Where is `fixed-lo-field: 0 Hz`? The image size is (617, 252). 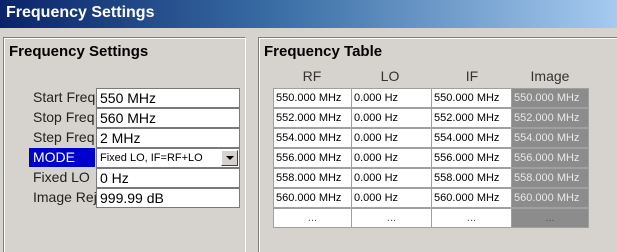 fixed-lo-field: 0 Hz is located at coordinates (168, 178).